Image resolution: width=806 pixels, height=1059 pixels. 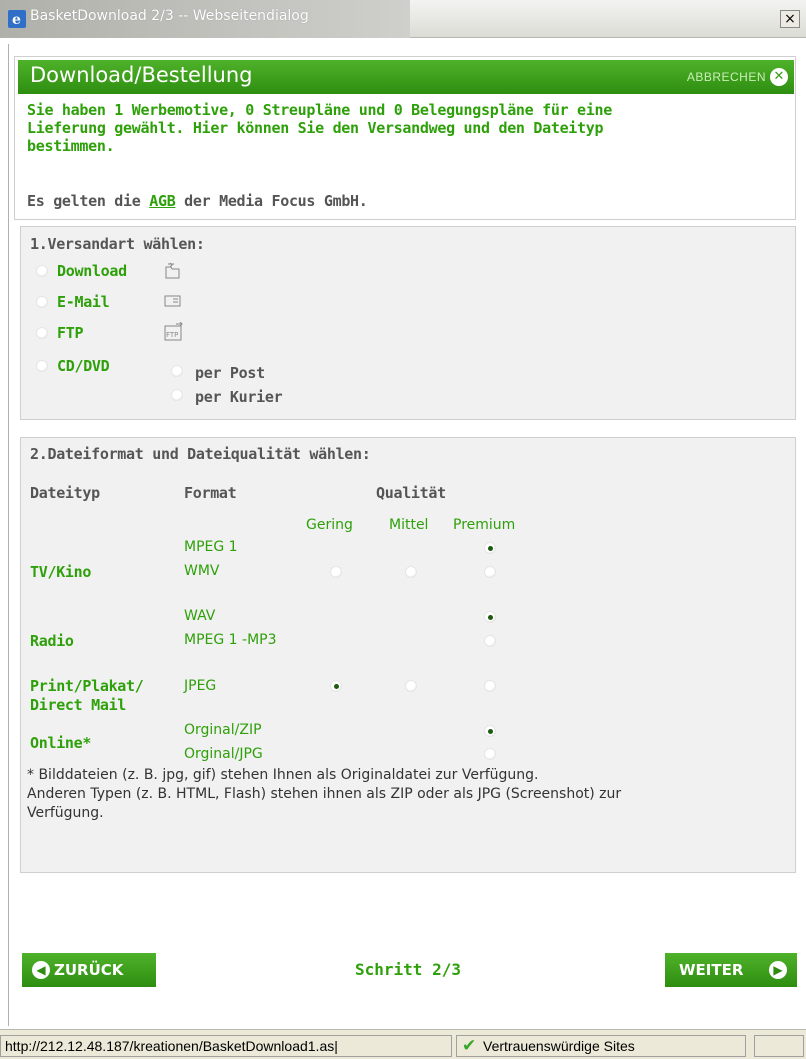 I want to click on radio-per-kurier, so click(x=177, y=395).